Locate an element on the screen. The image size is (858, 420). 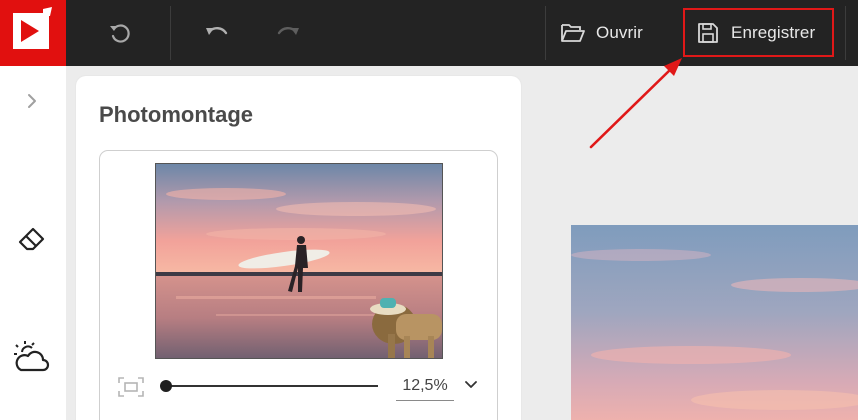
redo-button is located at coordinates (288, 33).